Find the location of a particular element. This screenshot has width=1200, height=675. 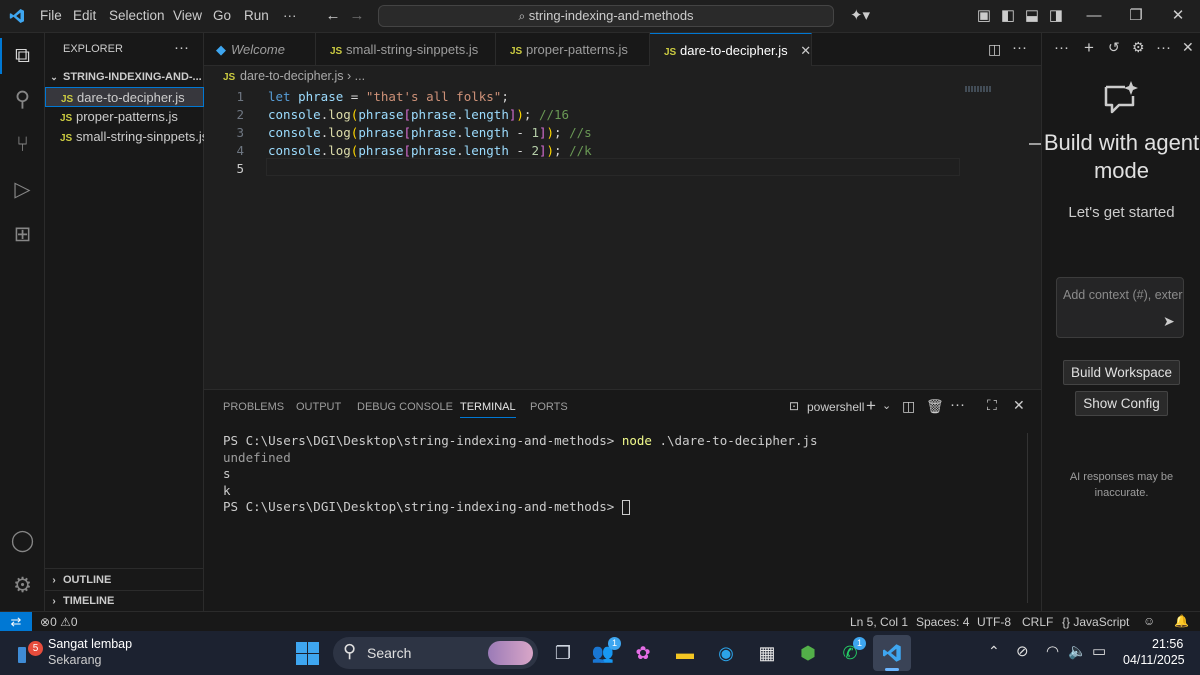

explorer-icon: ⧉ is located at coordinates (22, 56).